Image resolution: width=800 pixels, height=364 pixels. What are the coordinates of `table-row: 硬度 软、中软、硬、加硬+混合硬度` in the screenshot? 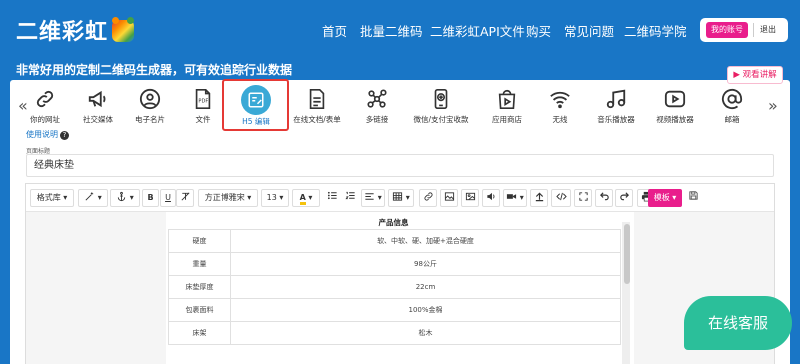 It's located at (394, 241).